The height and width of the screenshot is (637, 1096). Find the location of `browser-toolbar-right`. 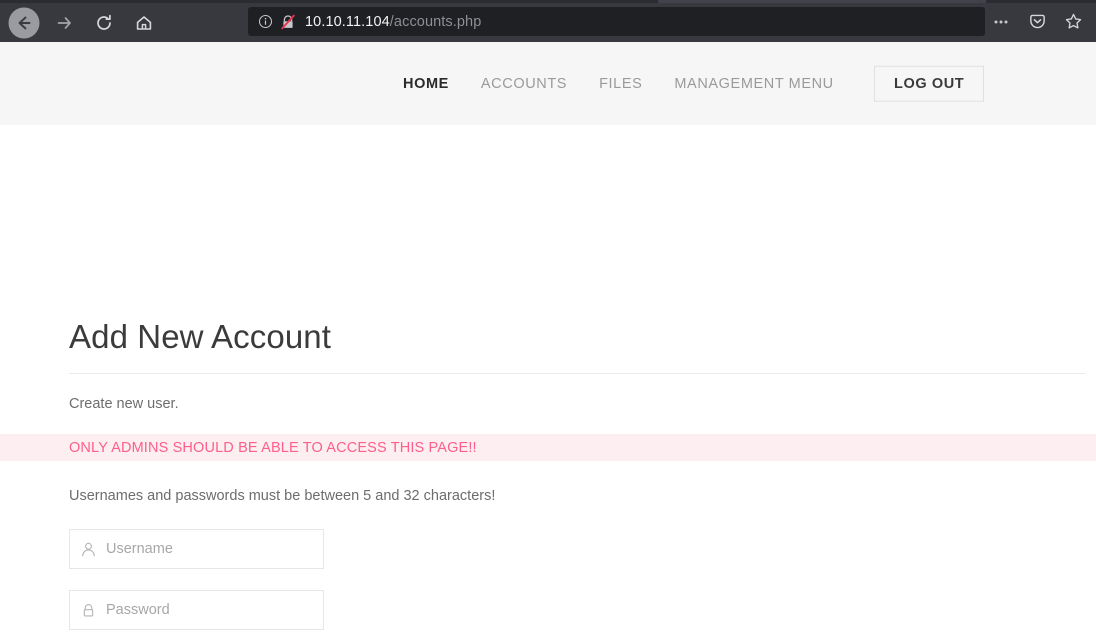

browser-toolbar-right is located at coordinates (1037, 21).